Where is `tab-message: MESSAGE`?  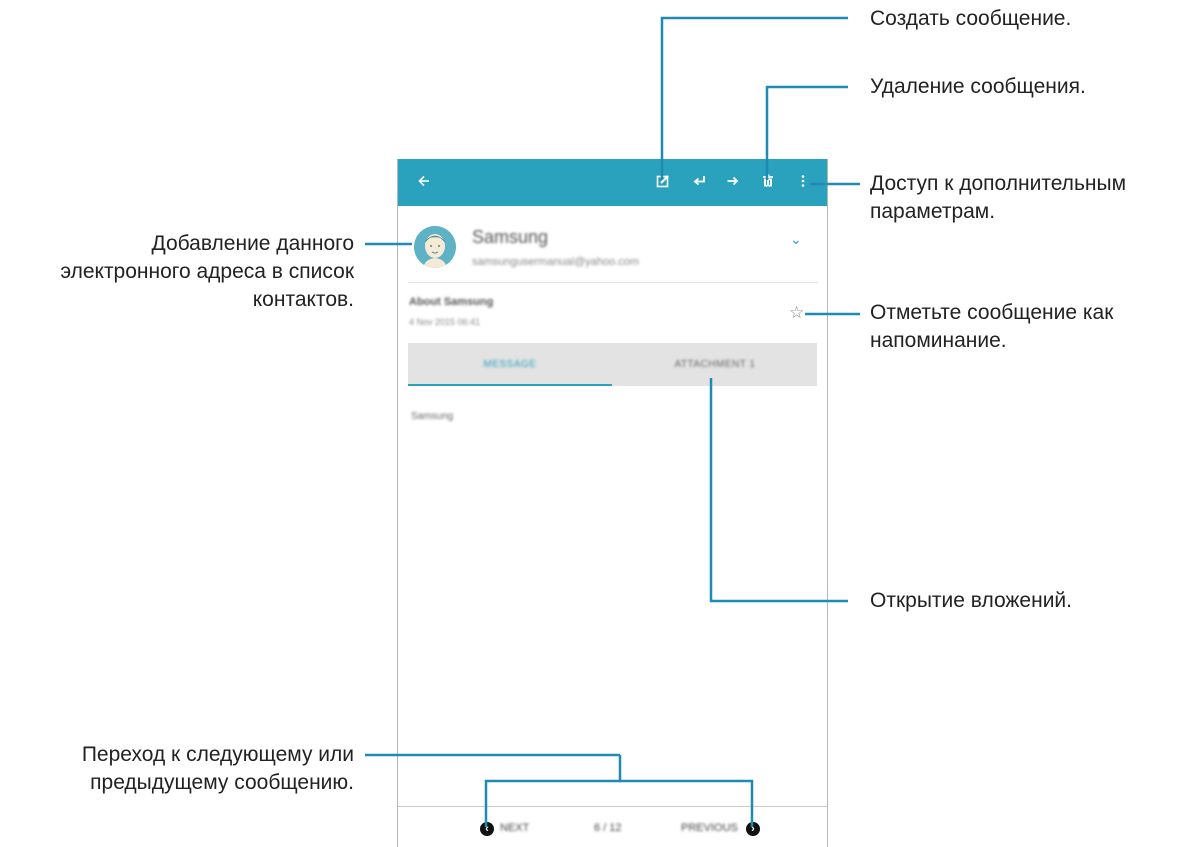 tab-message: MESSAGE is located at coordinates (510, 364).